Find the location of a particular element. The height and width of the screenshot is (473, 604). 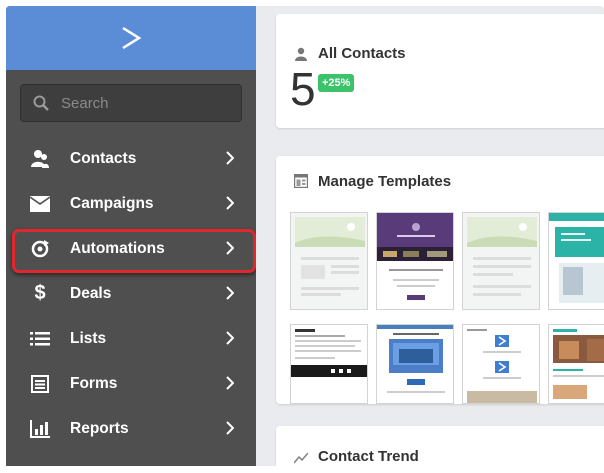

sidebar-item-forms: Forms is located at coordinates (131, 383).